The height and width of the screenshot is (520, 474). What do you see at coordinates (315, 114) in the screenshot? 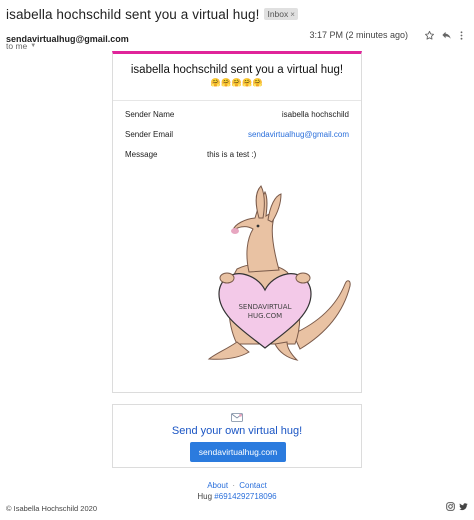
I see `sender-name-value: isabella hochschild` at bounding box center [315, 114].